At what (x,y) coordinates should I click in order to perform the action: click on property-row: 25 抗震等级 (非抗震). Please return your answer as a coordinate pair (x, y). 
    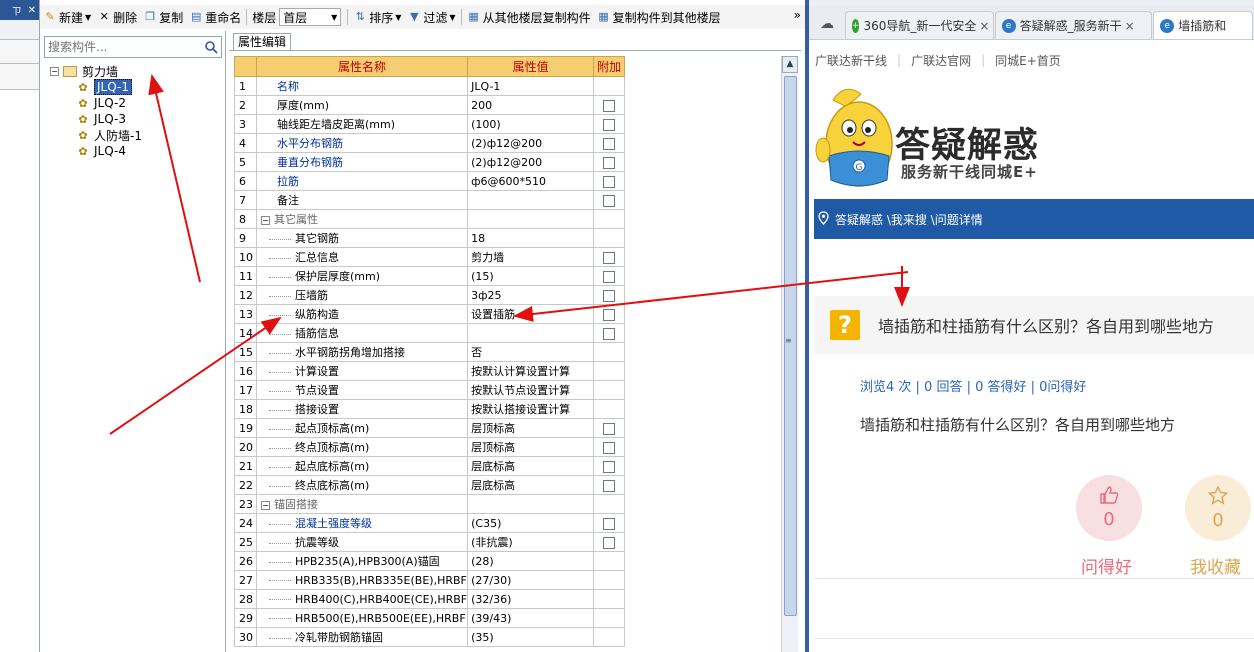
    Looking at the image, I should click on (430, 542).